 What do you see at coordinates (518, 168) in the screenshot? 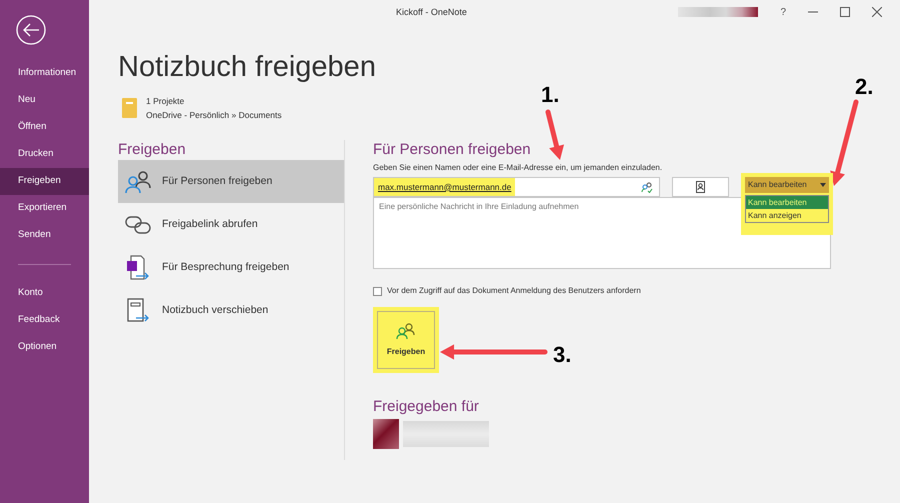
I see `instruction-text: Geben Sie einen Namen oder eine E-Mail-Adresse ein, um jemanden einzuladen.` at bounding box center [518, 168].